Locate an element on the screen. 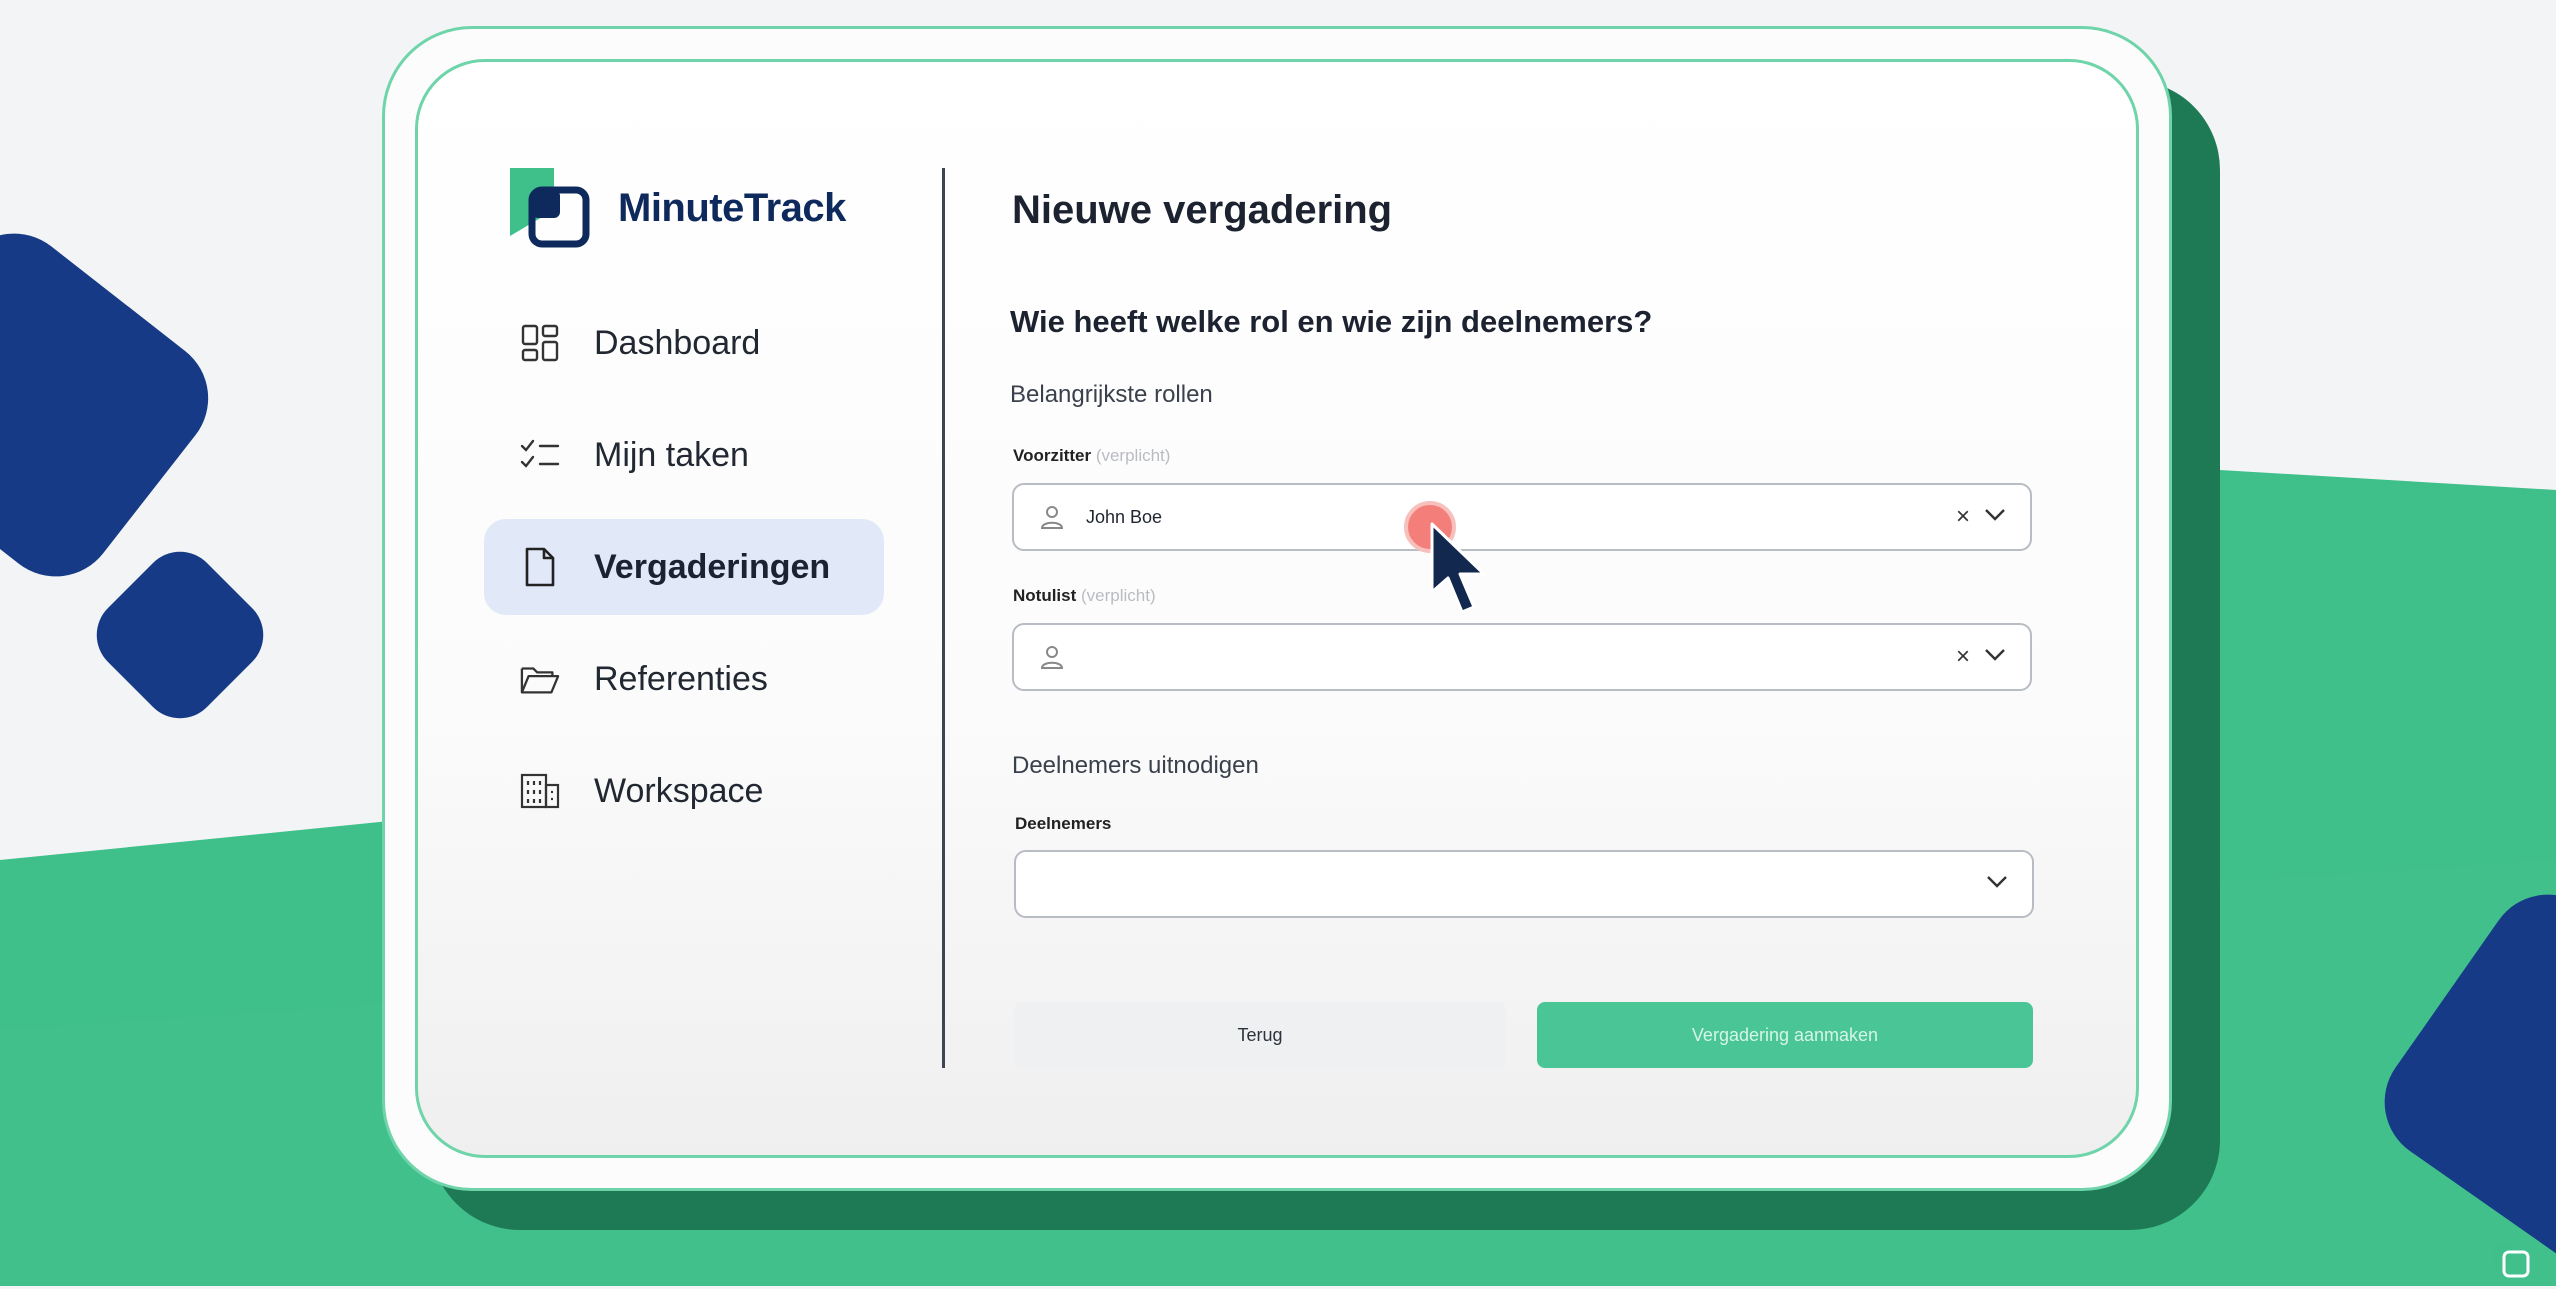 This screenshot has height=1289, width=2556. building-icon is located at coordinates (540, 791).